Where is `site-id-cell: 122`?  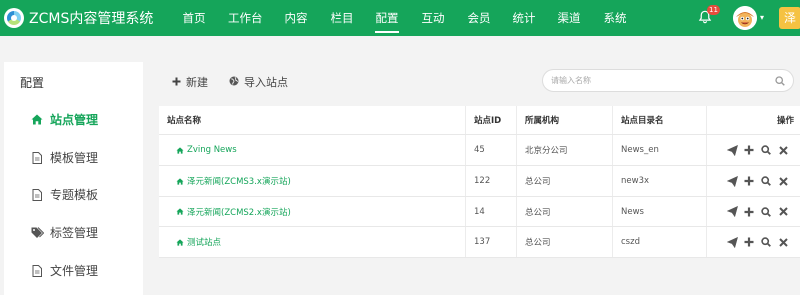
site-id-cell: 122 is located at coordinates (491, 181).